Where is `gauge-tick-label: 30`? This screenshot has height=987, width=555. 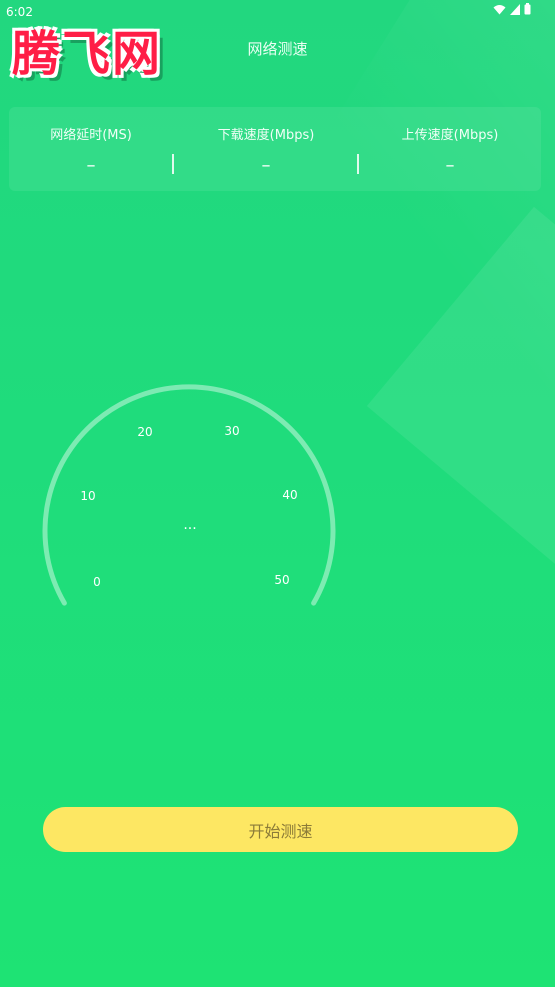
gauge-tick-label: 30 is located at coordinates (231, 431).